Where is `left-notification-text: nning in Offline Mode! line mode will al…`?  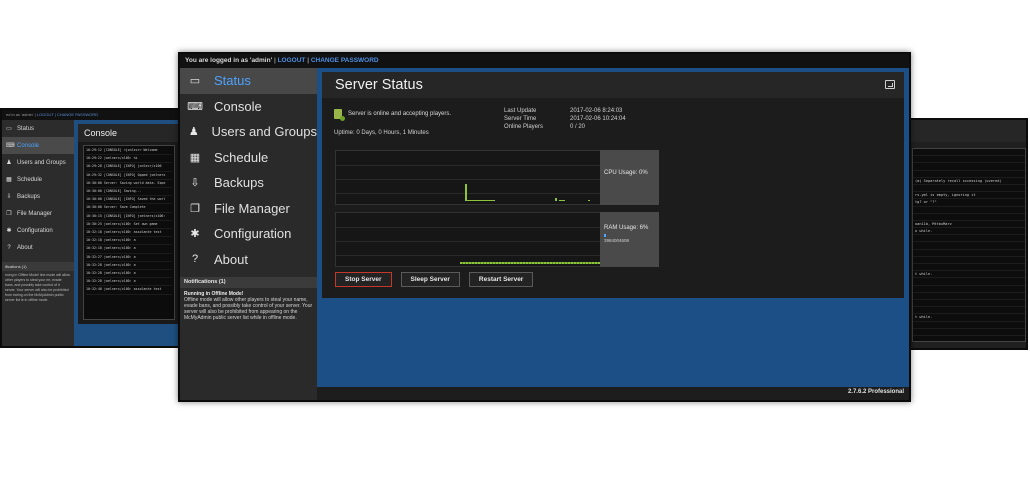 left-notification-text: nning in Offline Mode! line mode will al… is located at coordinates (37, 287).